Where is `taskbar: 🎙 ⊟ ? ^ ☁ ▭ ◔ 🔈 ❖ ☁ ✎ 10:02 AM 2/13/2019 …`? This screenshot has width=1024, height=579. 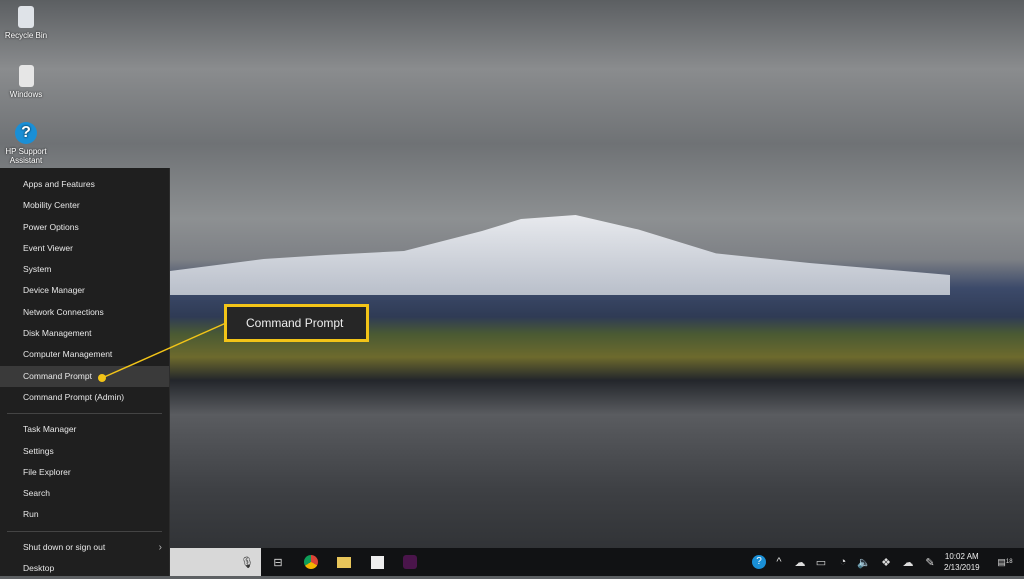 taskbar: 🎙 ⊟ ? ^ ☁ ▭ ◔ 🔈 ❖ ☁ ✎ 10:02 AM 2/13/2019 … is located at coordinates (597, 562).